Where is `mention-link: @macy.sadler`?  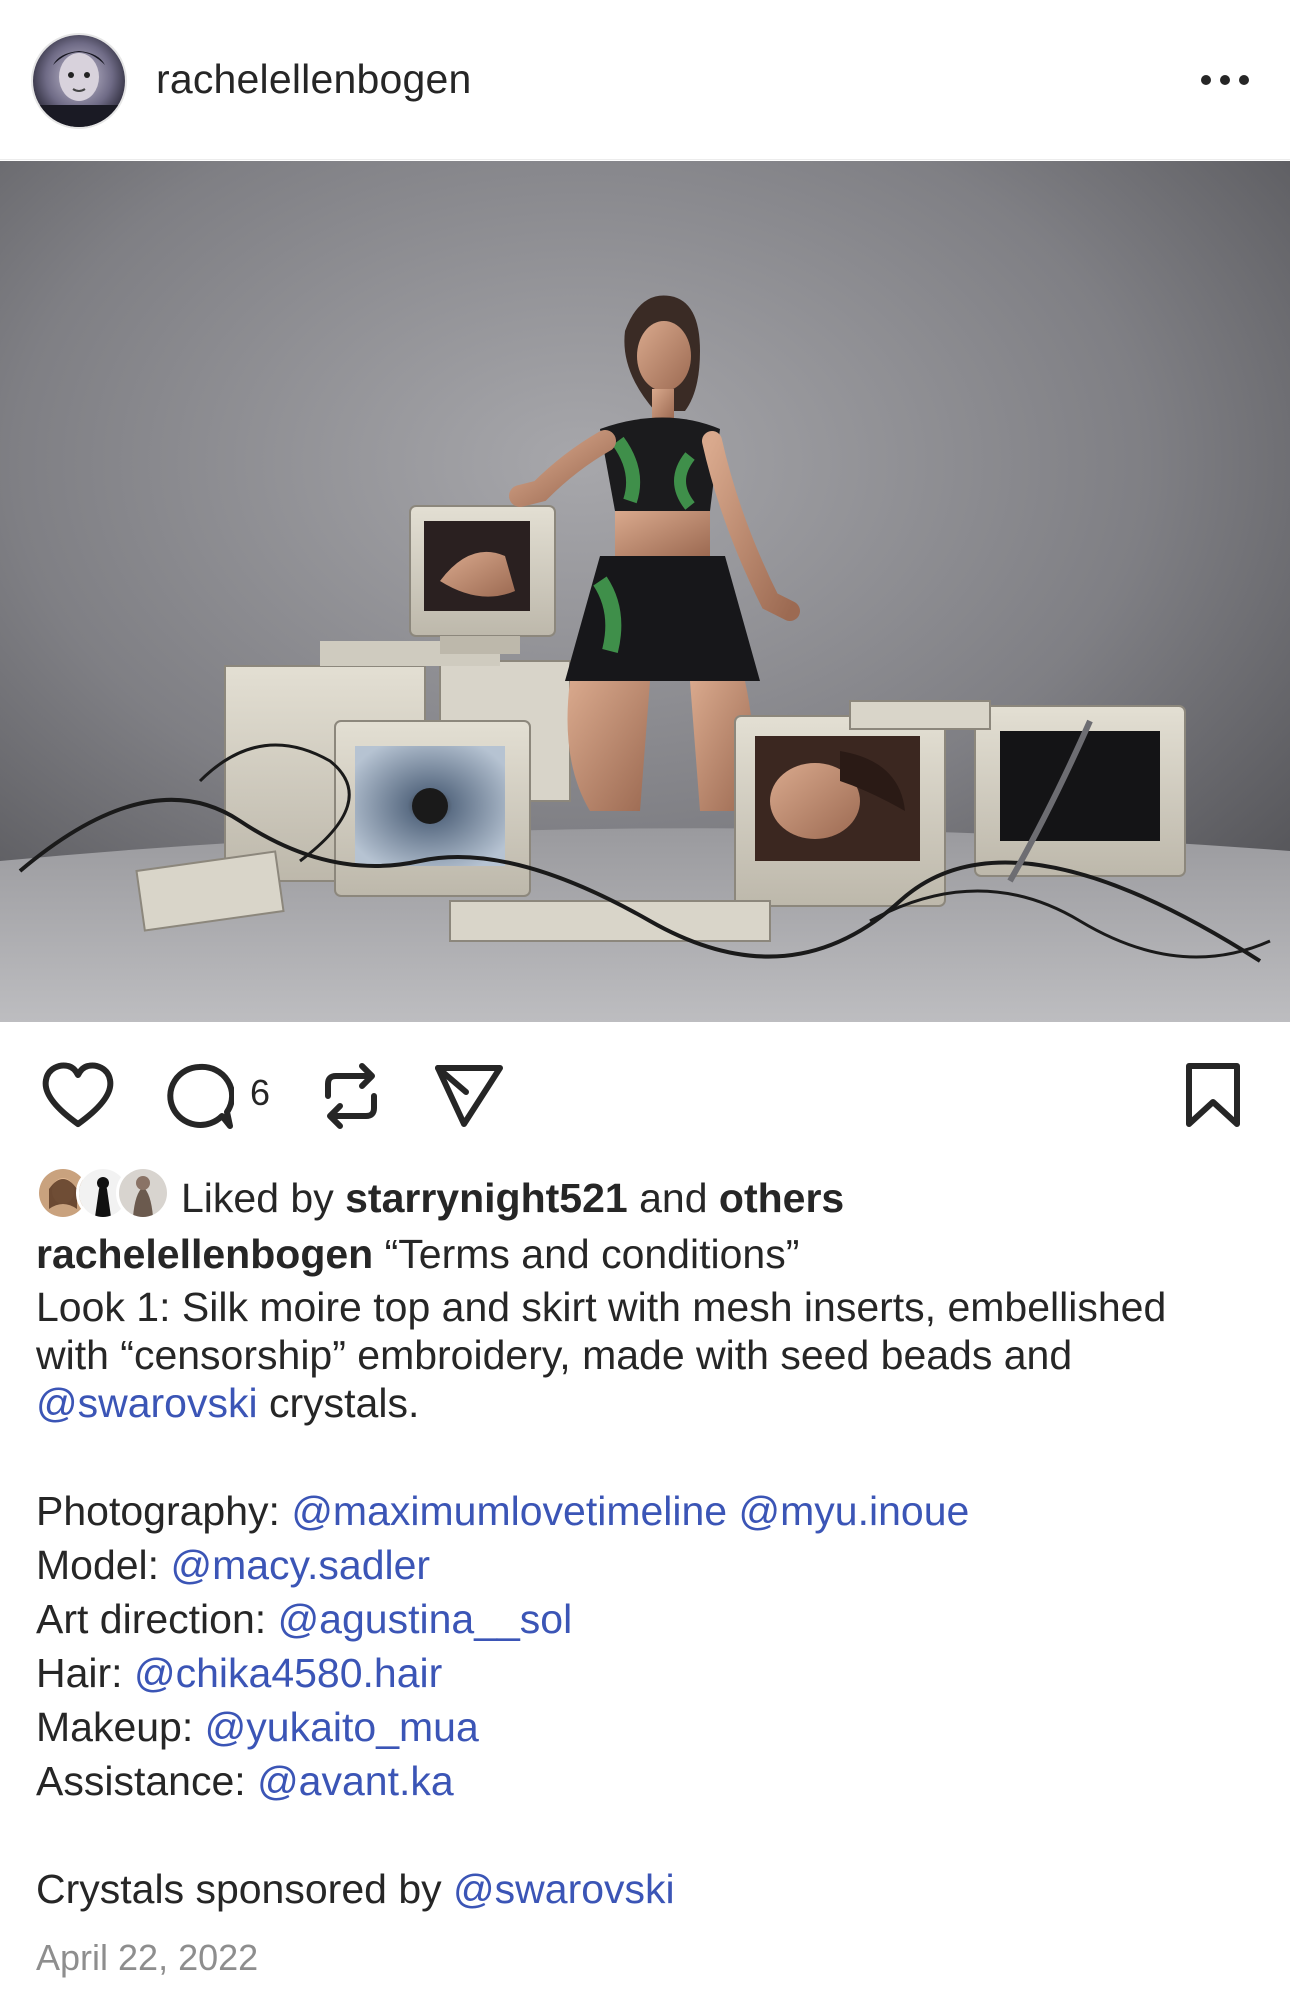
mention-link: @macy.sadler is located at coordinates (300, 1565).